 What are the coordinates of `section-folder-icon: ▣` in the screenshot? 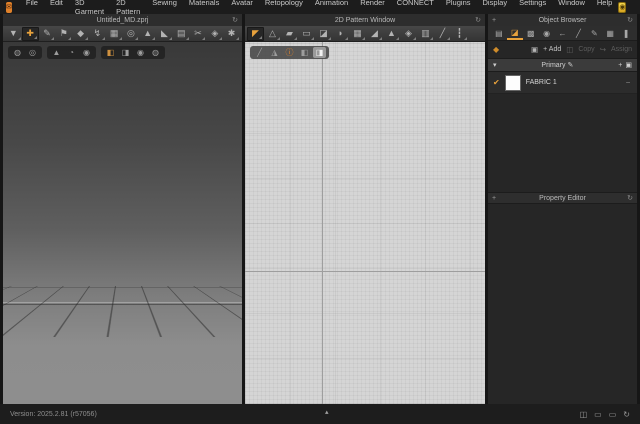 It's located at (628, 65).